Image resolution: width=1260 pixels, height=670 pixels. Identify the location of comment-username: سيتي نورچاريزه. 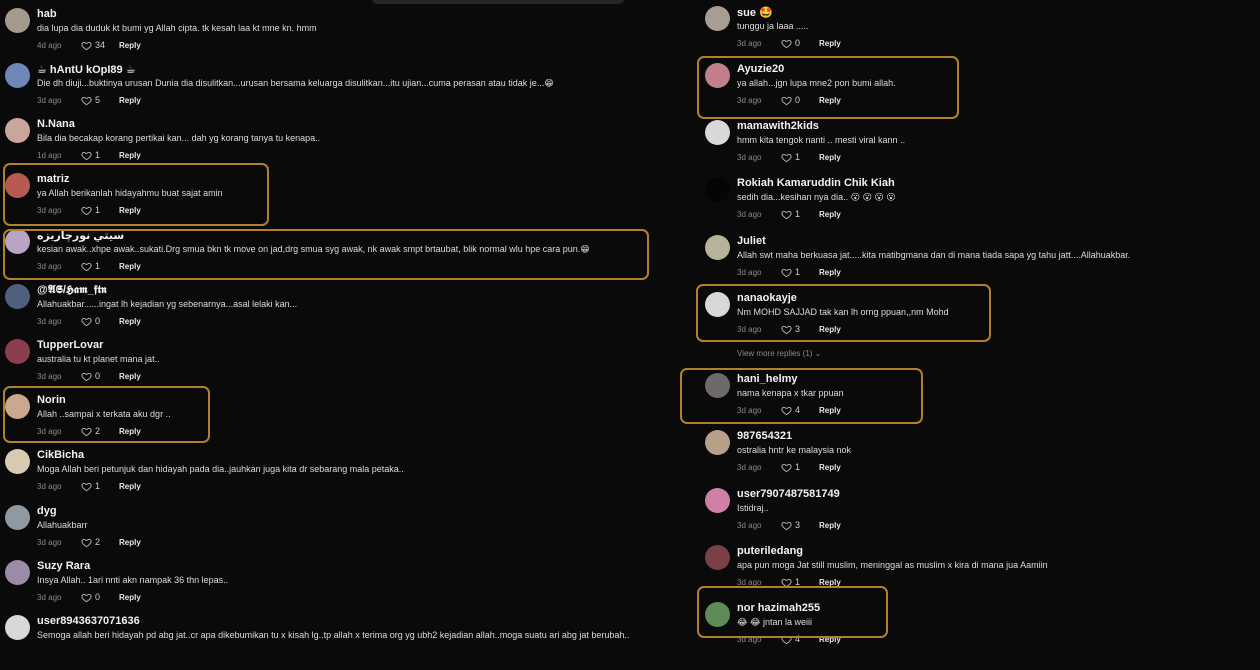
(80, 235).